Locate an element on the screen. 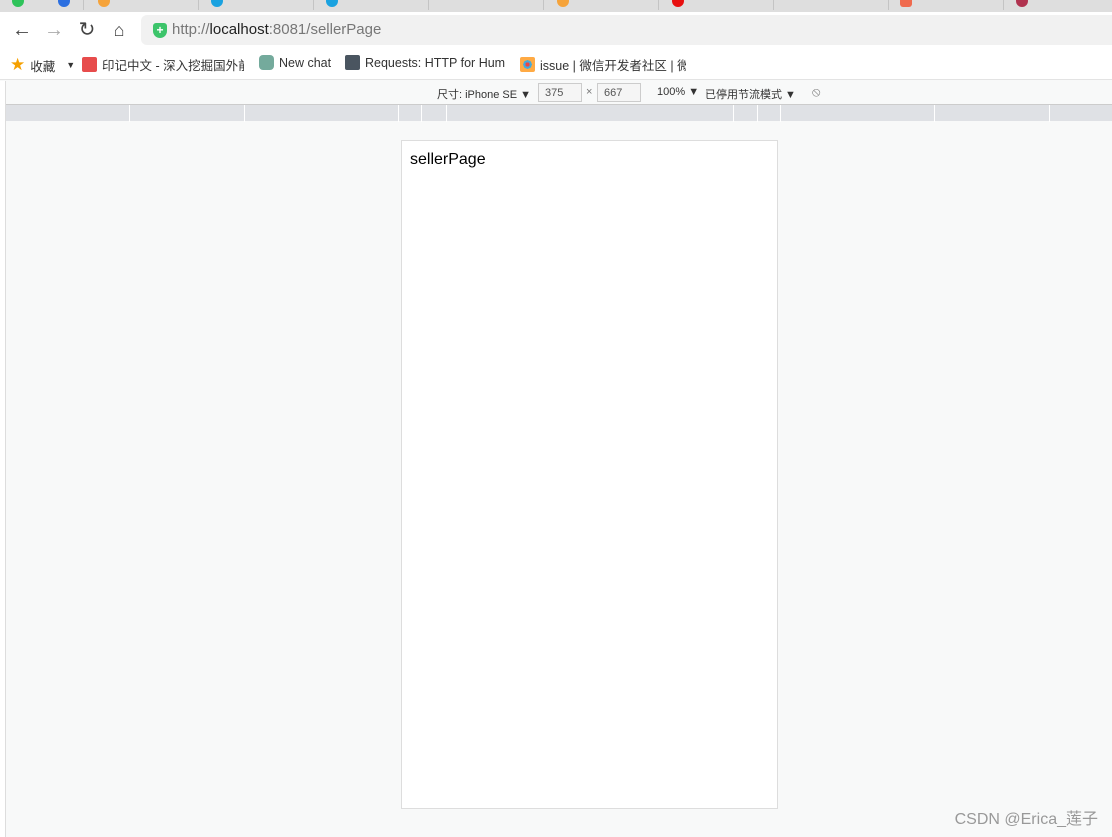  openai-icon is located at coordinates (266, 62).